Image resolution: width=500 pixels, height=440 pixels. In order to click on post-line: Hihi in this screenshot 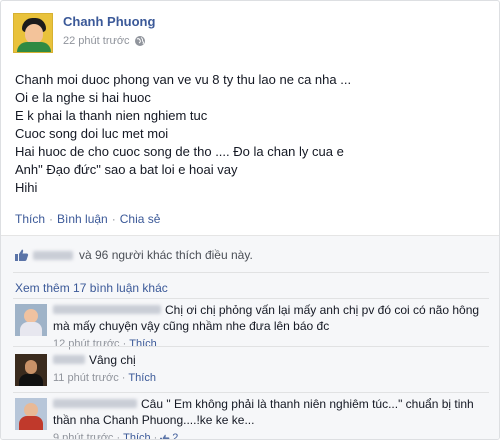, I will do `click(26, 187)`.